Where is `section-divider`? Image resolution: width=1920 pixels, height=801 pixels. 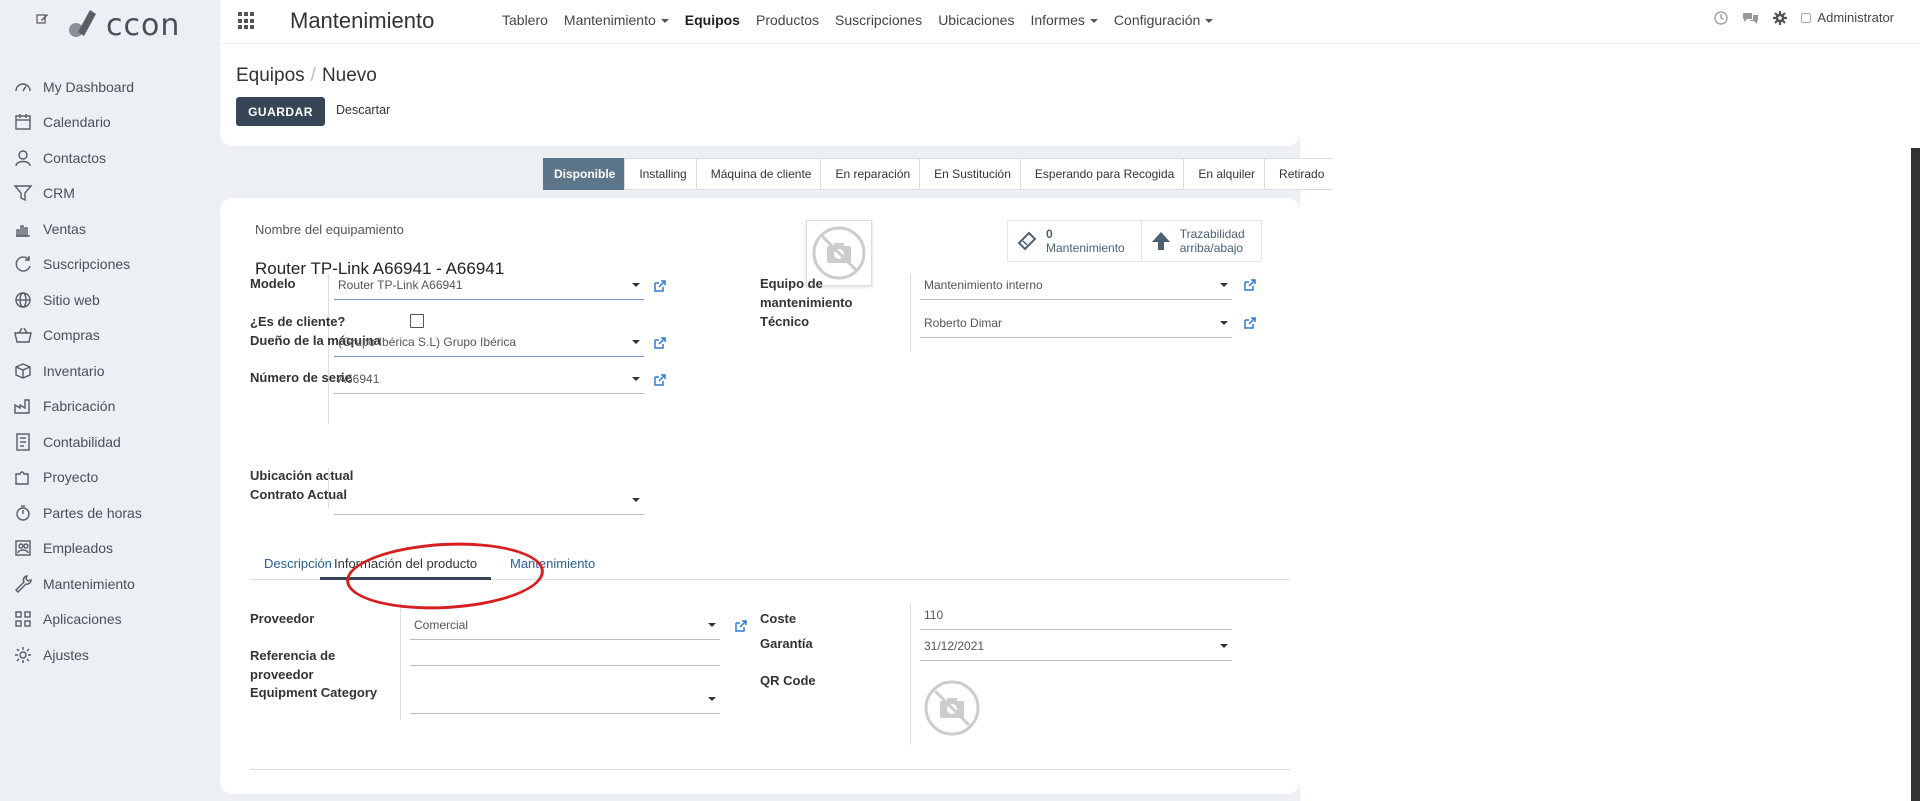 section-divider is located at coordinates (770, 769).